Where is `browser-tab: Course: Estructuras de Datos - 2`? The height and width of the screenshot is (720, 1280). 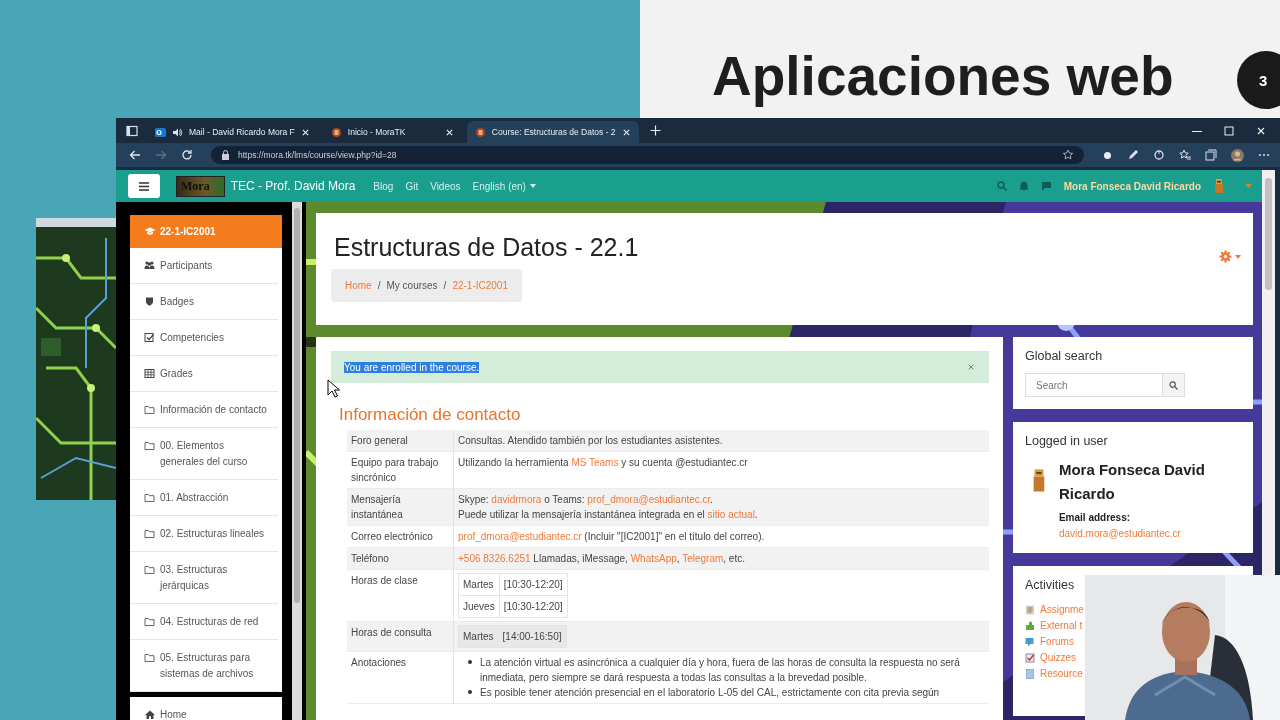
browser-tab: Course: Estructuras de Datos - 2 is located at coordinates (552, 132).